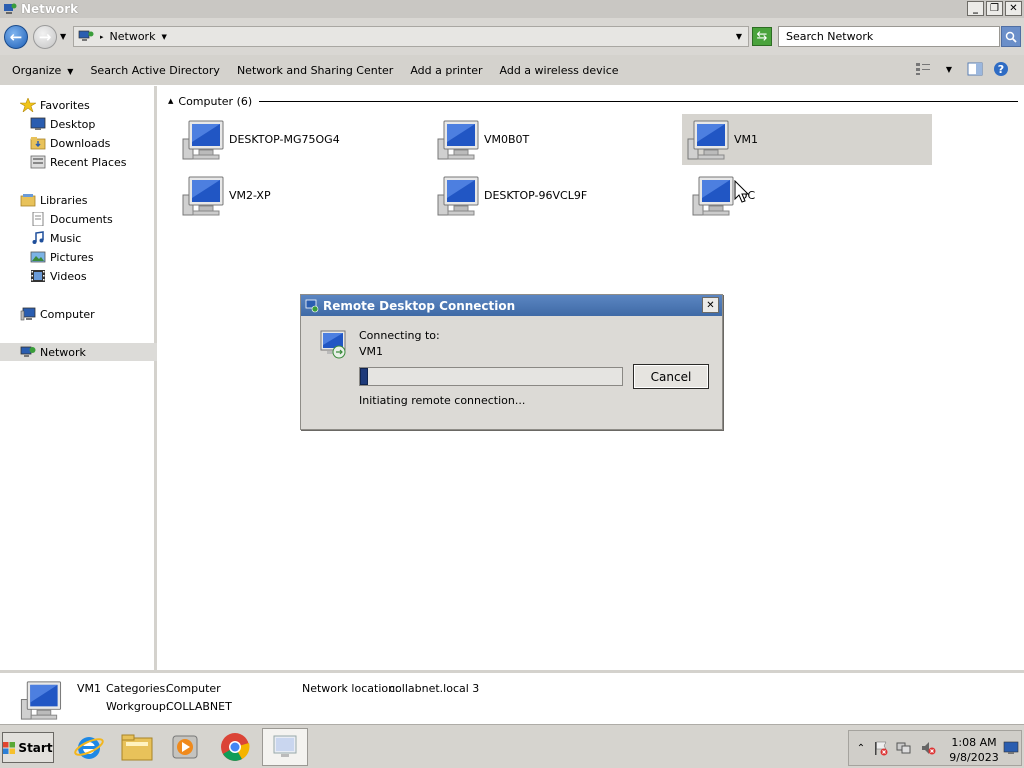 This screenshot has width=1024, height=768. Describe the element at coordinates (861, 748) in the screenshot. I see `show-hidden-icons-icon: ⌃` at that location.